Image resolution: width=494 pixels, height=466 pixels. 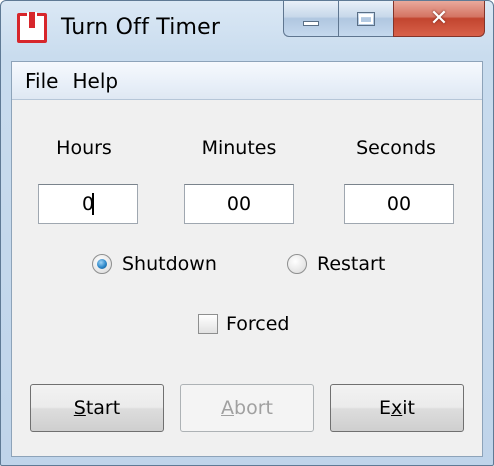 What do you see at coordinates (385, 408) in the screenshot?
I see `exit-label-prefix: E` at bounding box center [385, 408].